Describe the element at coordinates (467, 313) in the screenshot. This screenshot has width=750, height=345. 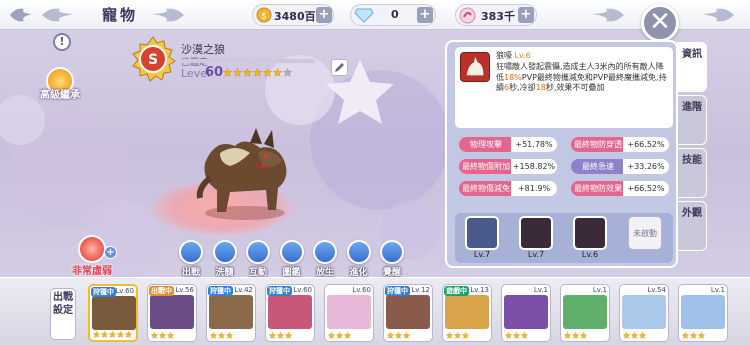
I see `pet-card: Lv.13 遊戲中` at that location.